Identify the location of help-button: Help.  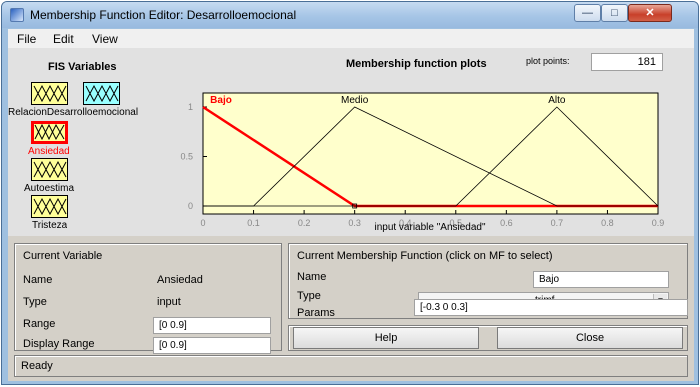
(386, 338).